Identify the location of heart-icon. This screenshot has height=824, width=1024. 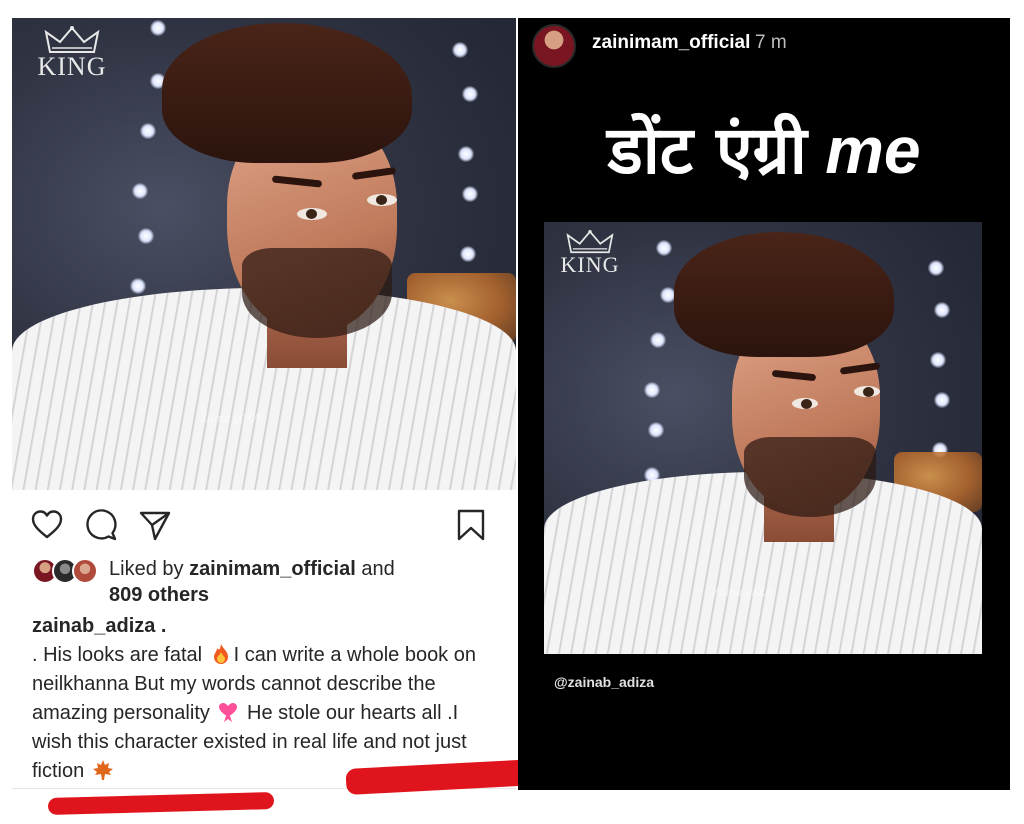
(47, 525).